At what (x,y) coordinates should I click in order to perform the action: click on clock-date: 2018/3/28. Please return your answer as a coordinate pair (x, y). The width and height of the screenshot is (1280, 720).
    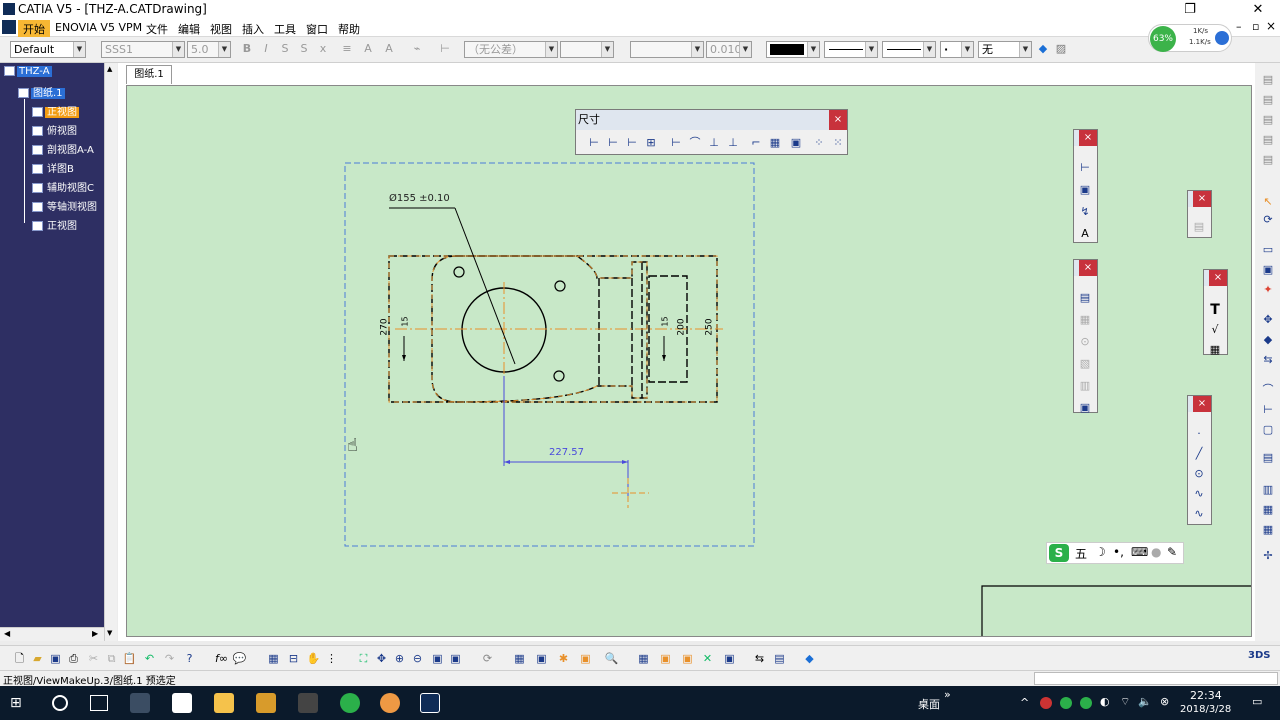
    Looking at the image, I should click on (1205, 709).